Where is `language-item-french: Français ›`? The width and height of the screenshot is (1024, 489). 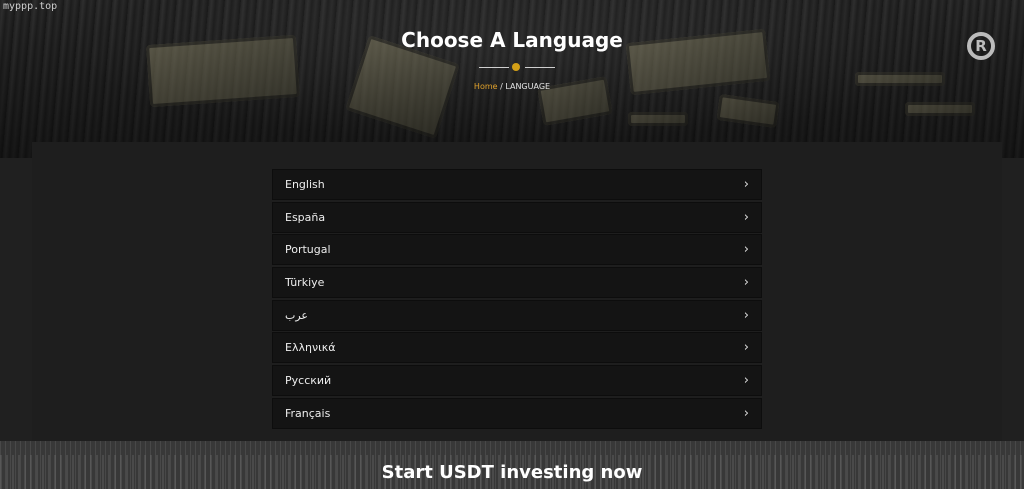
language-item-french: Français › is located at coordinates (517, 413).